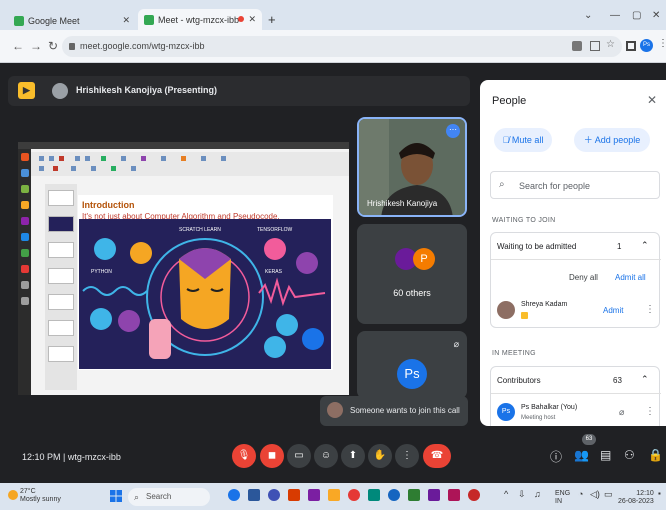 This screenshot has width=666, height=510. Describe the element at coordinates (588, 15) in the screenshot. I see `tab-search-icon: ⌄` at that location.